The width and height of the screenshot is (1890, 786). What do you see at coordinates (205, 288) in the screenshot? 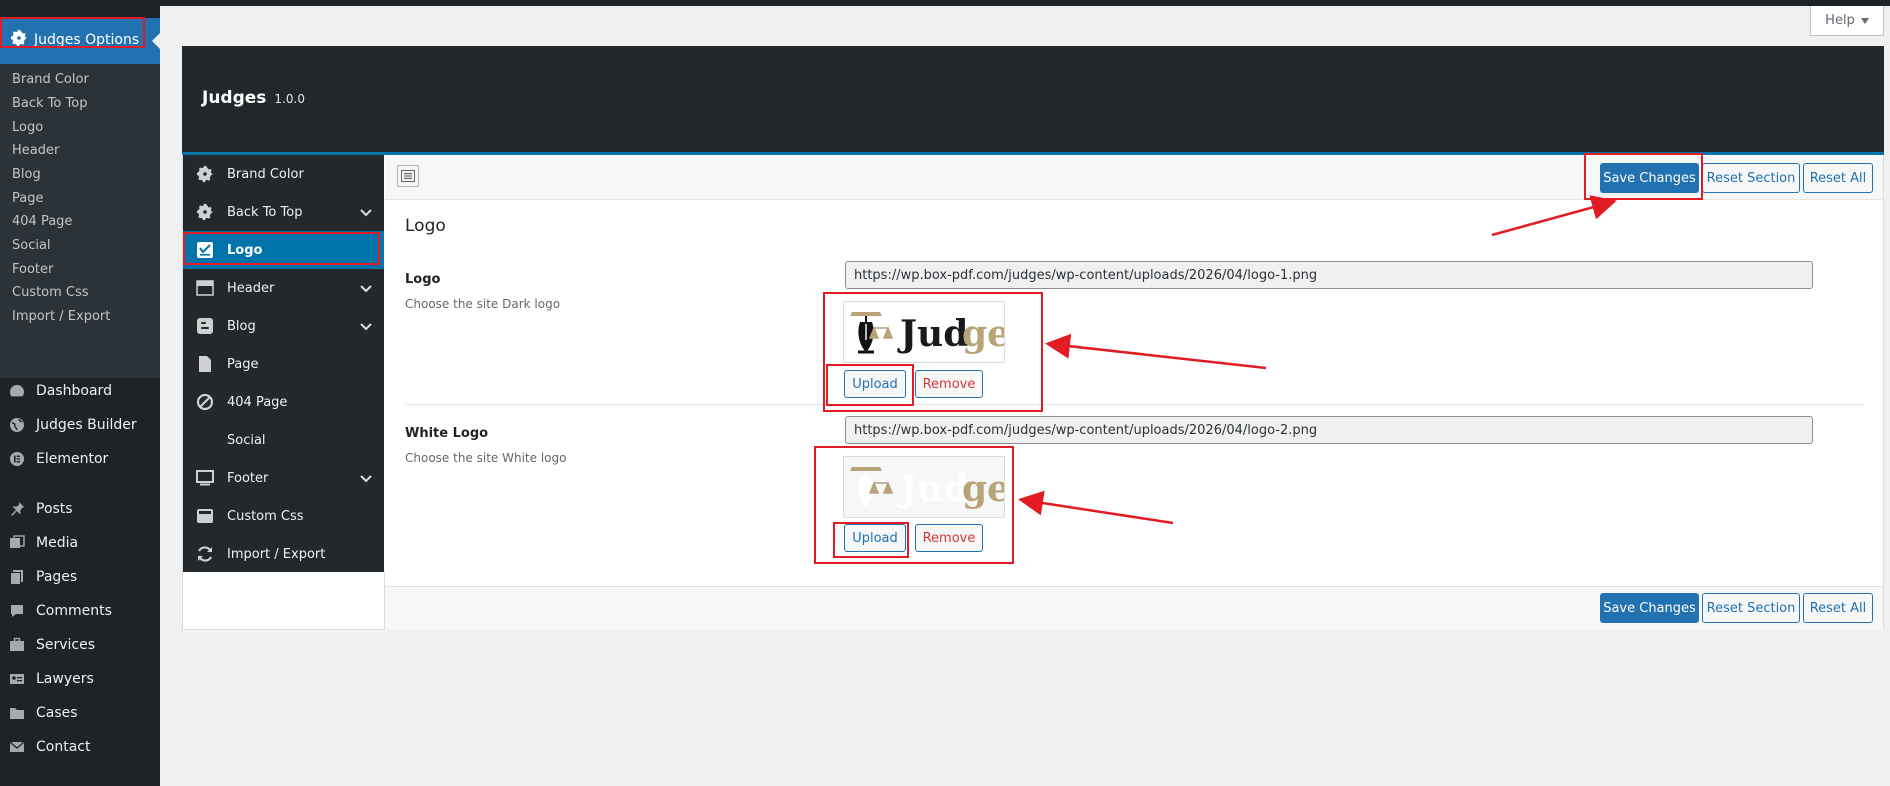
I see `header-icon` at bounding box center [205, 288].